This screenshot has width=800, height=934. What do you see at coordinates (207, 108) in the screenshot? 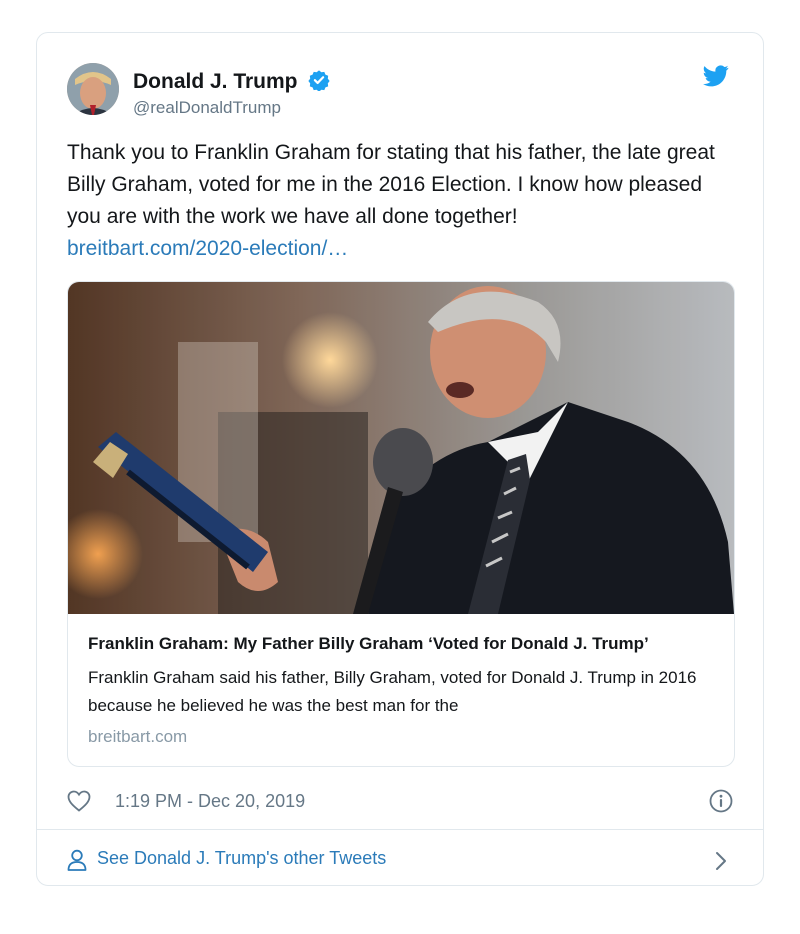
I see `author-handle: @realDonaldTrump` at bounding box center [207, 108].